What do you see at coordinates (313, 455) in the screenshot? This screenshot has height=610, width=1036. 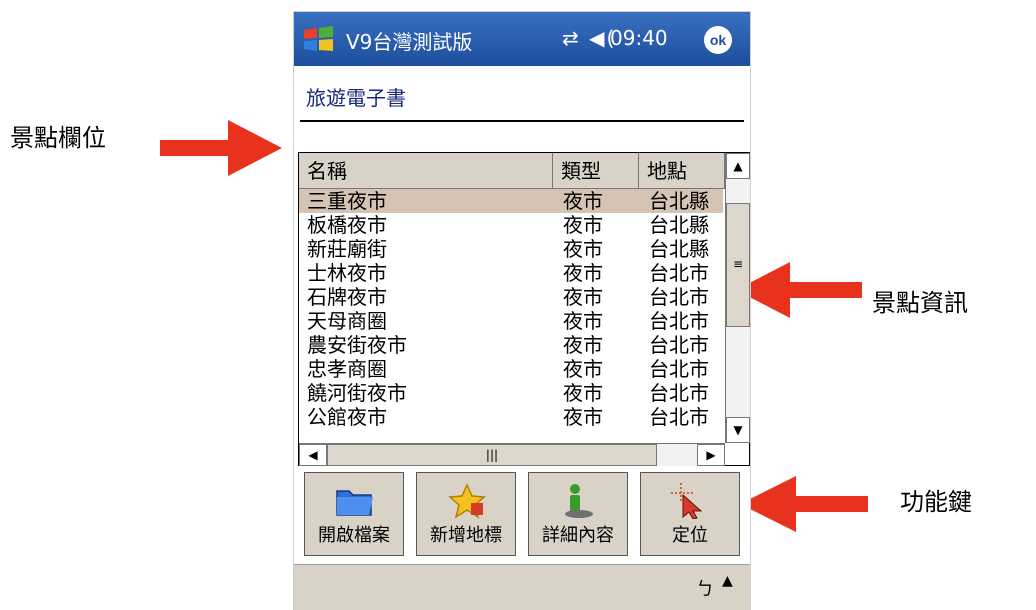 I see `scroll-left-icon: ◀` at bounding box center [313, 455].